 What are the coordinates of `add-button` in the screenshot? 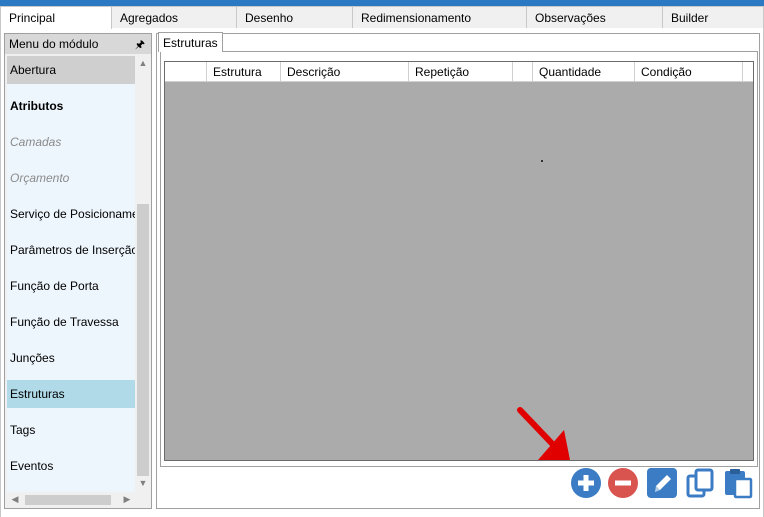 It's located at (586, 483).